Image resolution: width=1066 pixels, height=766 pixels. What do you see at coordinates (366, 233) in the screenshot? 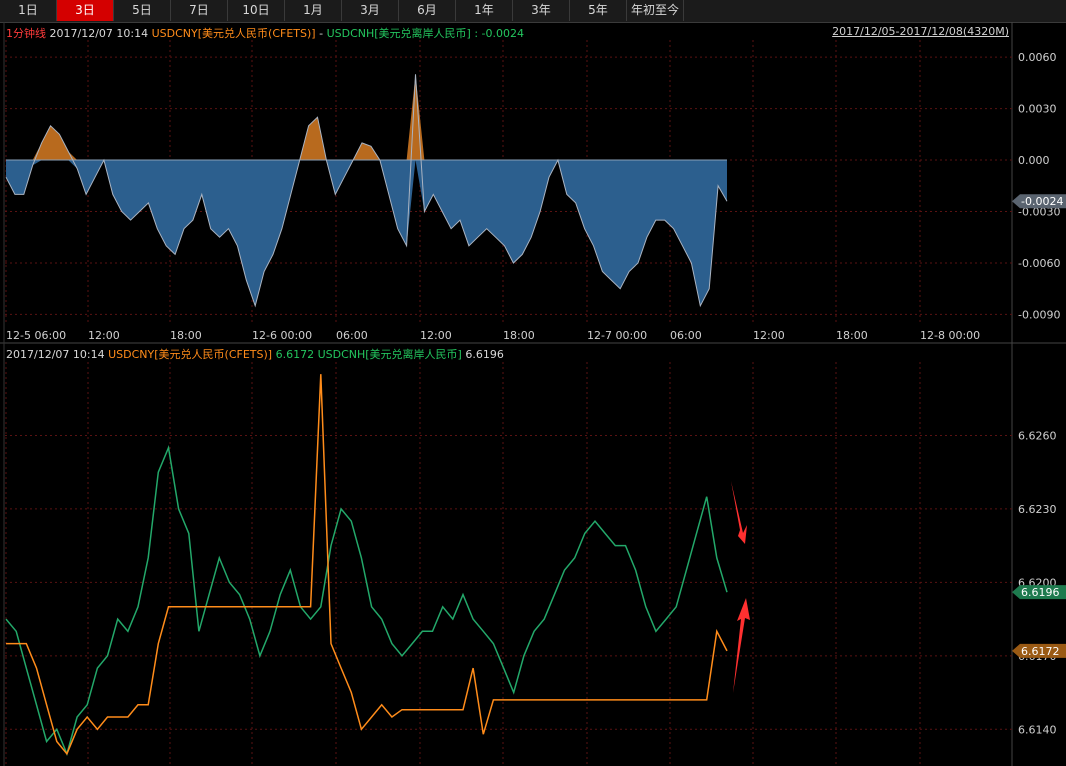
I see `spread-negative-area` at bounding box center [366, 233].